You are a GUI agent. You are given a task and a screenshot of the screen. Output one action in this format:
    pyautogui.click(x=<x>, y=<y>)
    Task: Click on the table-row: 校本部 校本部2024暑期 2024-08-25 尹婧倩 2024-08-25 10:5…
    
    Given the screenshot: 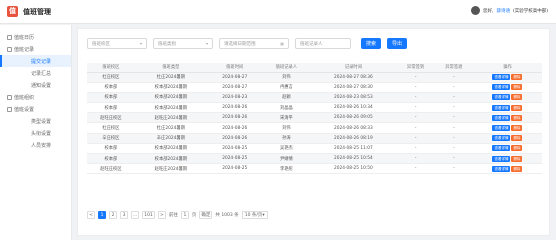 What is the action you would take?
    pyautogui.click(x=314, y=159)
    